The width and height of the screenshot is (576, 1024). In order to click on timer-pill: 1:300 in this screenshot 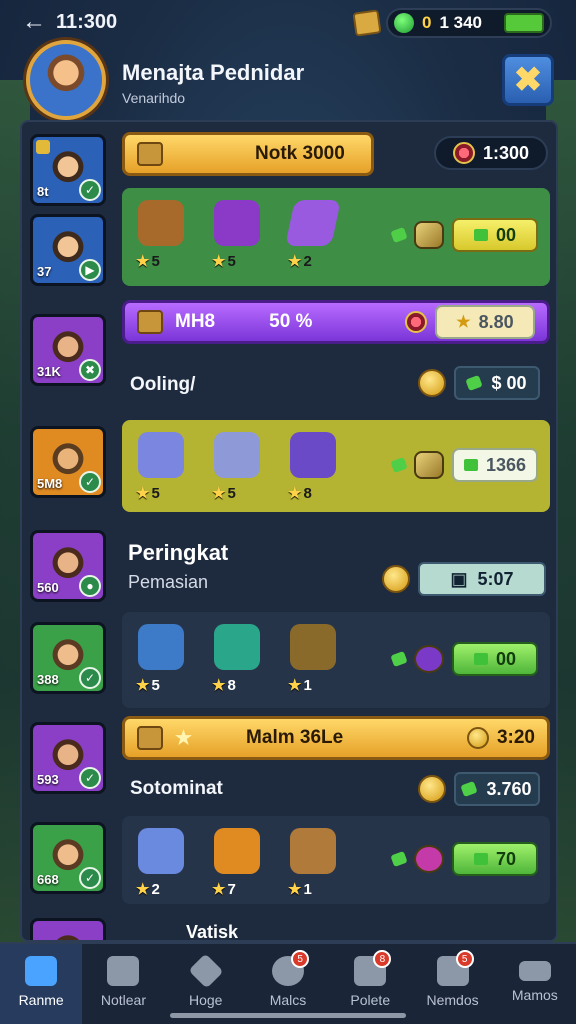, I will do `click(491, 153)`.